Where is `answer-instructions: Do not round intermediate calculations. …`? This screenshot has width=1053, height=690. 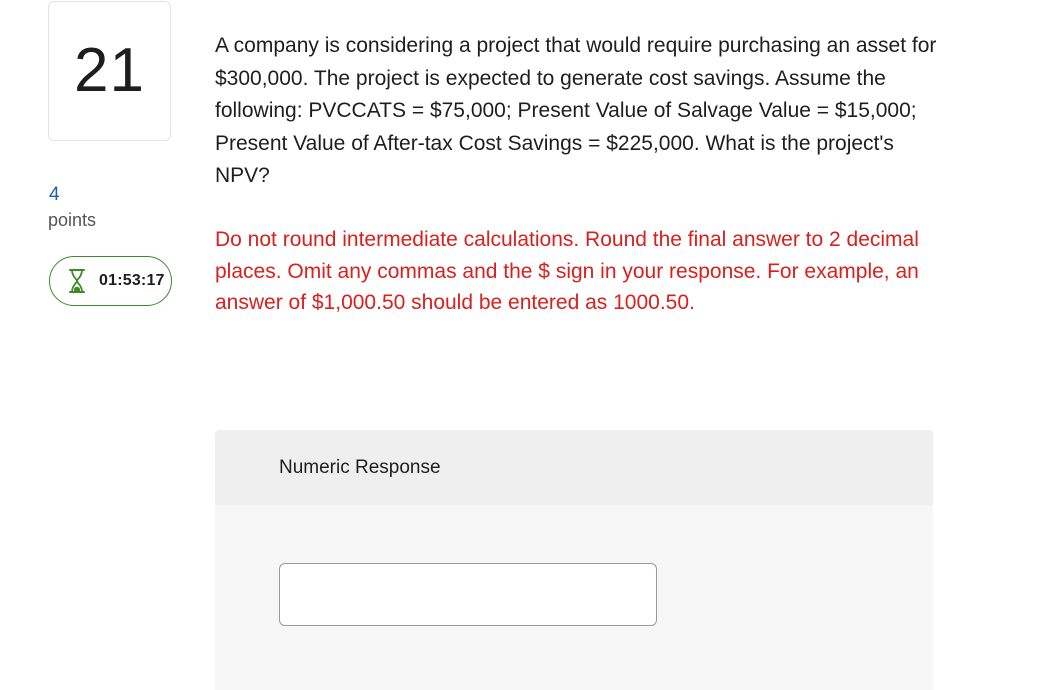
answer-instructions: Do not round intermediate calculations. … is located at coordinates (567, 271).